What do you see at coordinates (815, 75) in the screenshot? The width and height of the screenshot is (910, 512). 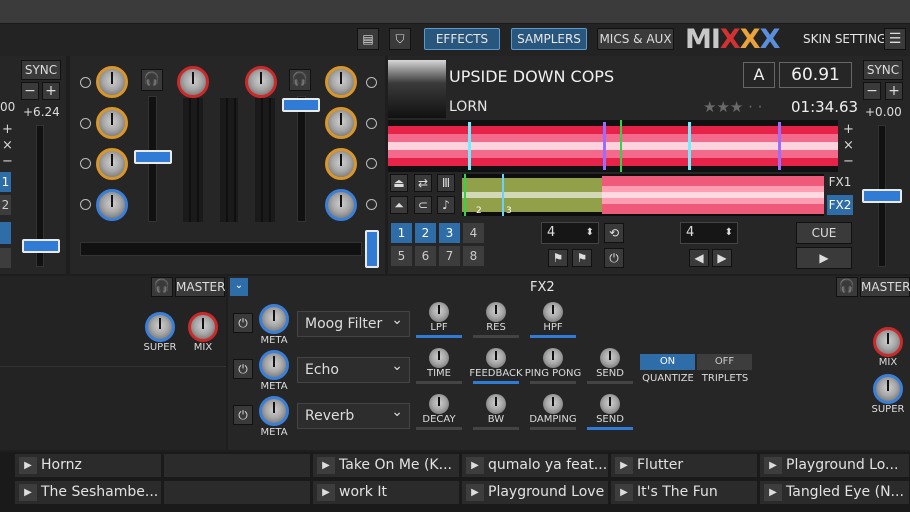 I see `deck2-bpm-display: 60.91` at bounding box center [815, 75].